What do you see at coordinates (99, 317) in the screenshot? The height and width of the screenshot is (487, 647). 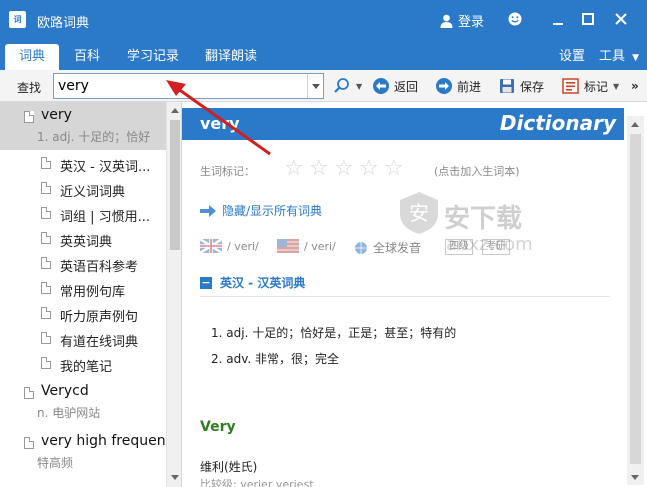 I see `dict-item-label: 听力原声例句` at bounding box center [99, 317].